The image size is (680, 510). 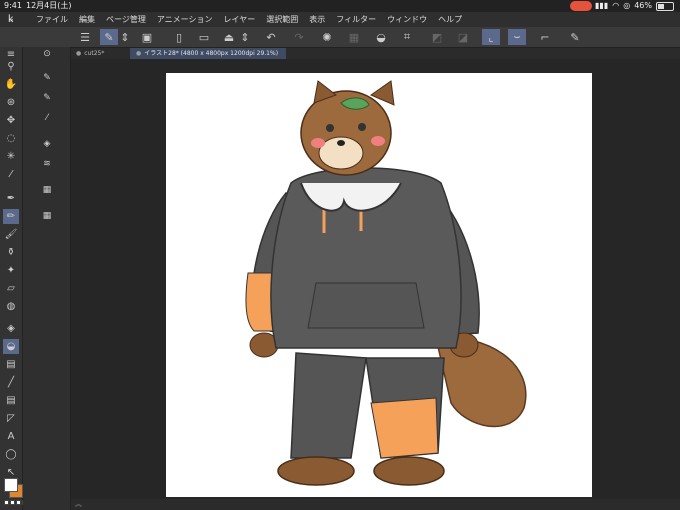 I want to click on object-select-icon: ⊛, so click(x=11, y=102).